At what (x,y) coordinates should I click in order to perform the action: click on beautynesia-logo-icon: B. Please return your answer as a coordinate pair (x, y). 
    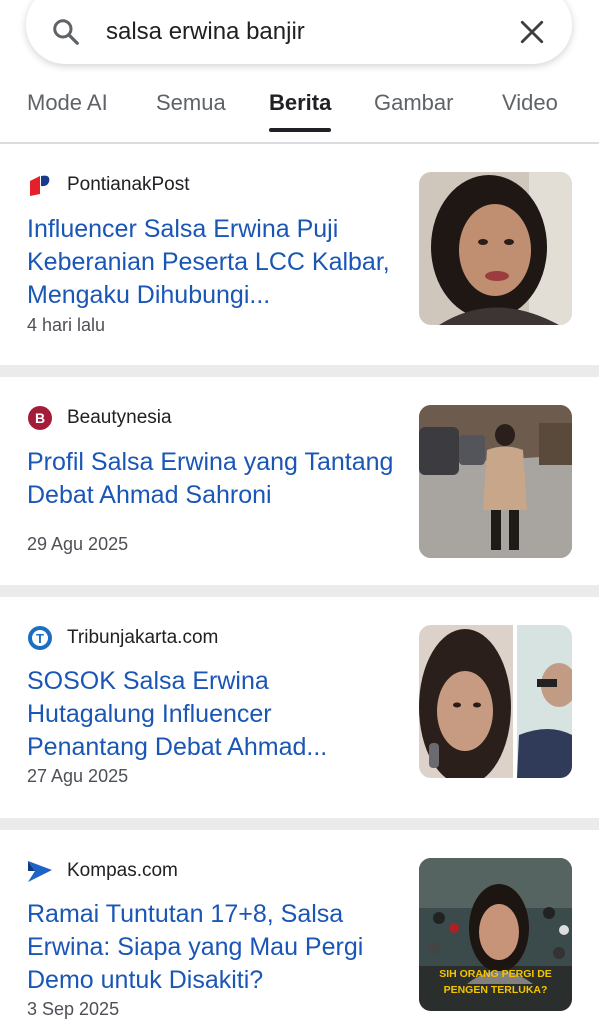
    Looking at the image, I should click on (40, 418).